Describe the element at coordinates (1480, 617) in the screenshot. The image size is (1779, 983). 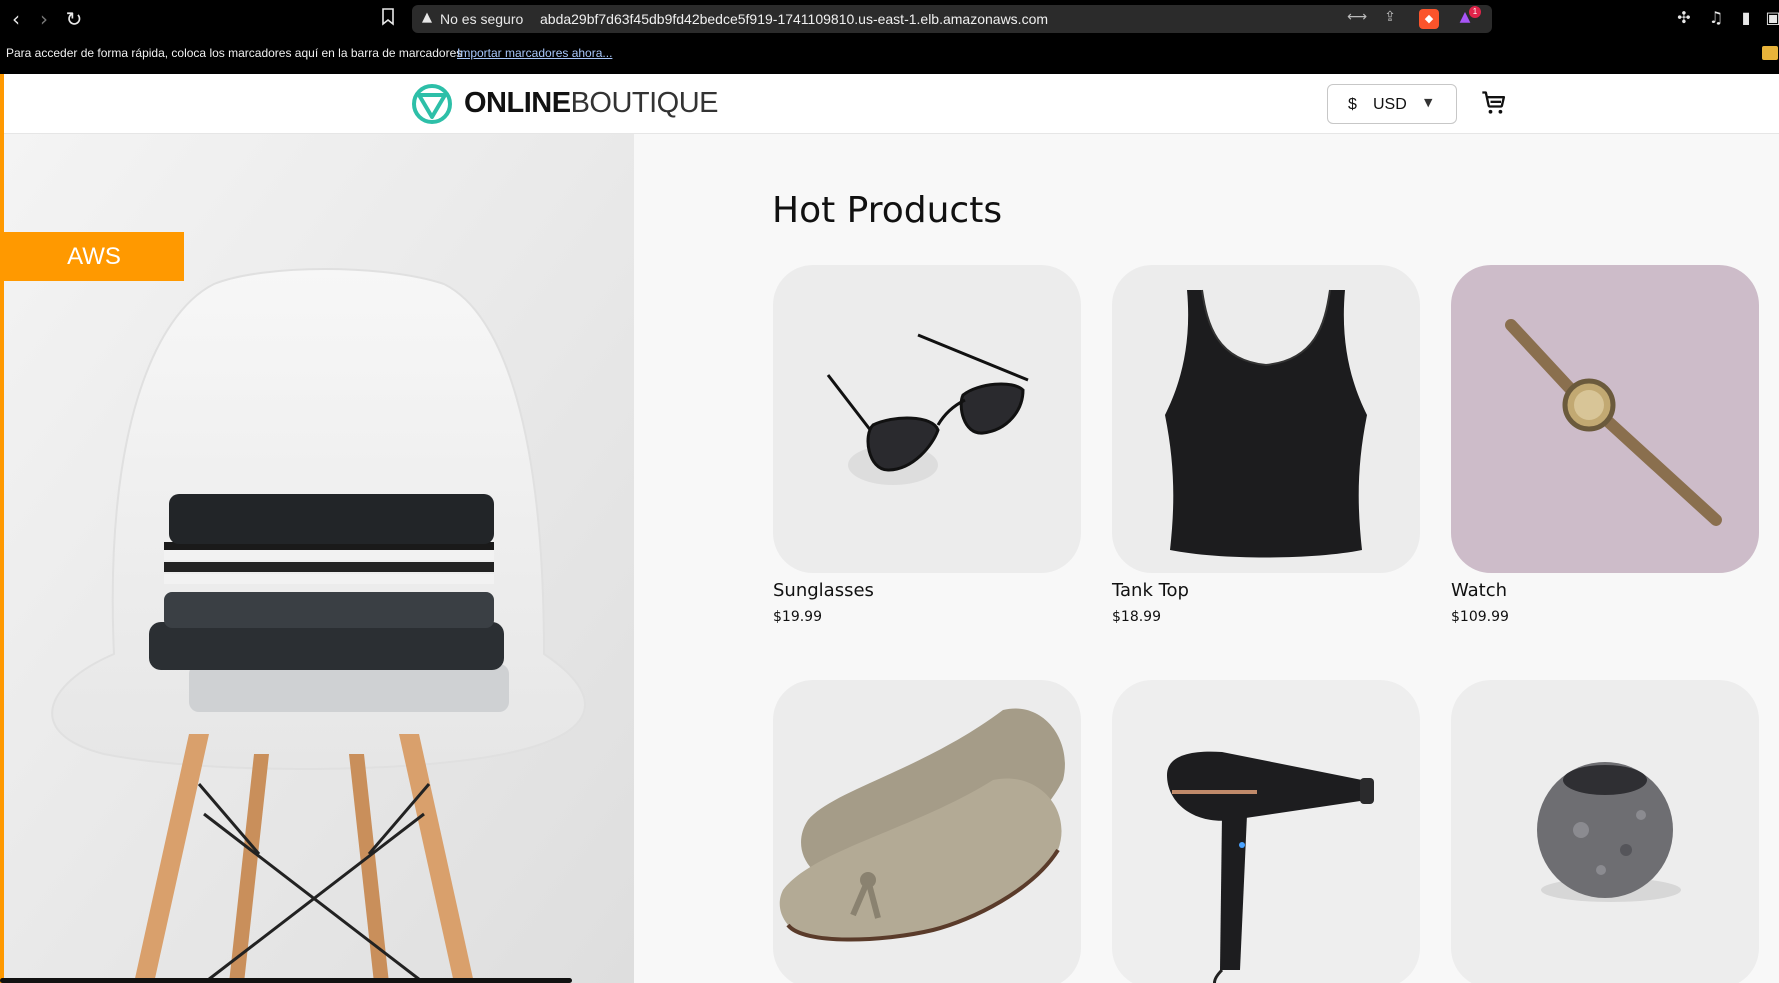
I see `product-price: $109.99` at that location.